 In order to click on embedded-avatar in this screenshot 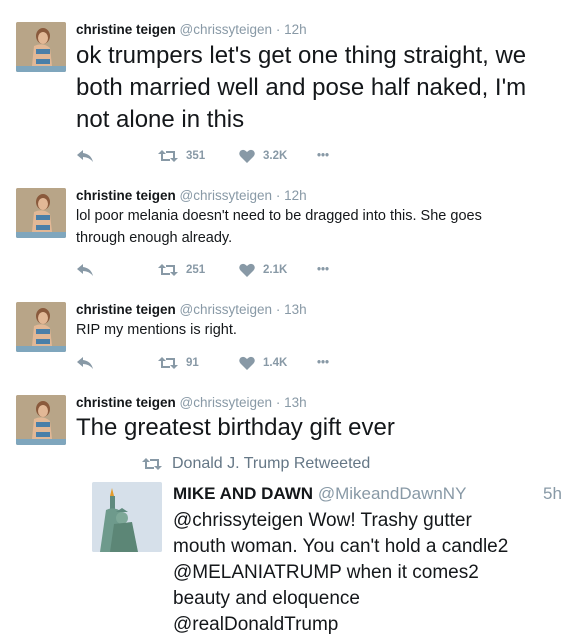, I will do `click(127, 517)`.